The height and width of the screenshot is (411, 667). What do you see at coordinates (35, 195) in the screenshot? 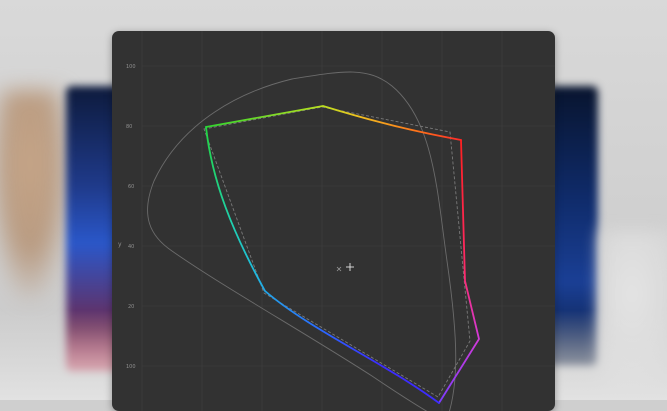
I see `background-left-object` at bounding box center [35, 195].